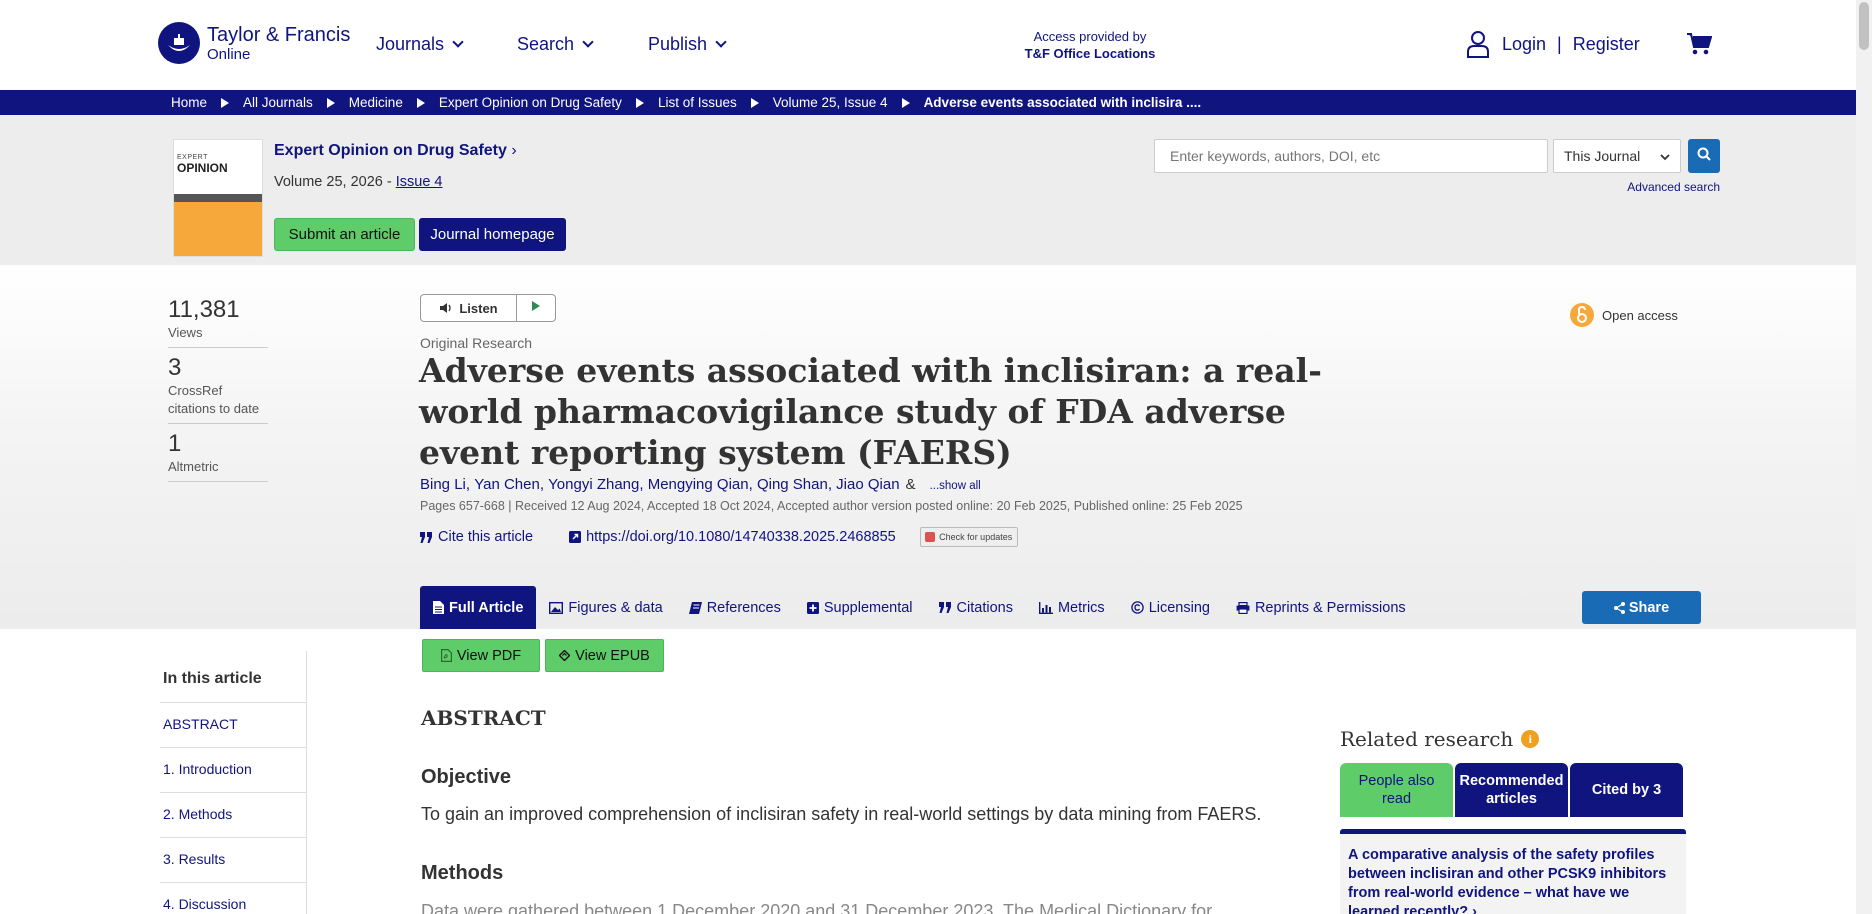  I want to click on search-scope-value: This Journal, so click(1602, 156).